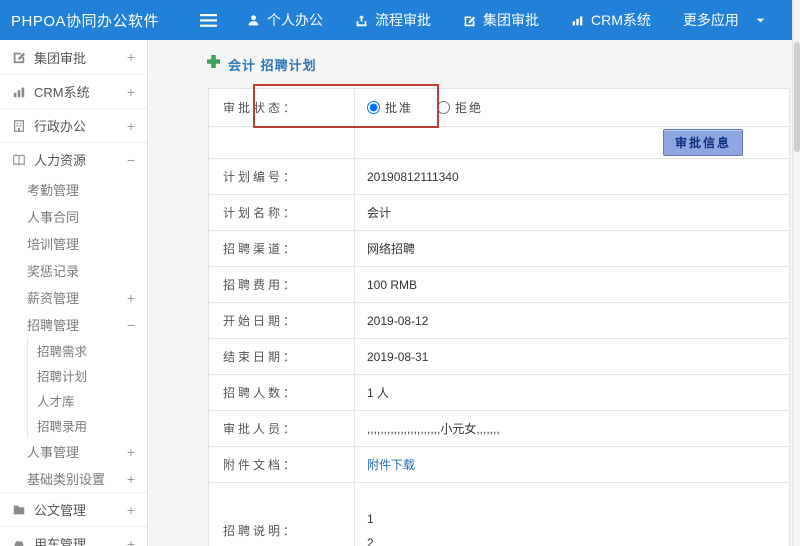 This screenshot has height=546, width=800. What do you see at coordinates (572, 107) in the screenshot?
I see `approval-status-options: 批准 拒绝` at bounding box center [572, 107].